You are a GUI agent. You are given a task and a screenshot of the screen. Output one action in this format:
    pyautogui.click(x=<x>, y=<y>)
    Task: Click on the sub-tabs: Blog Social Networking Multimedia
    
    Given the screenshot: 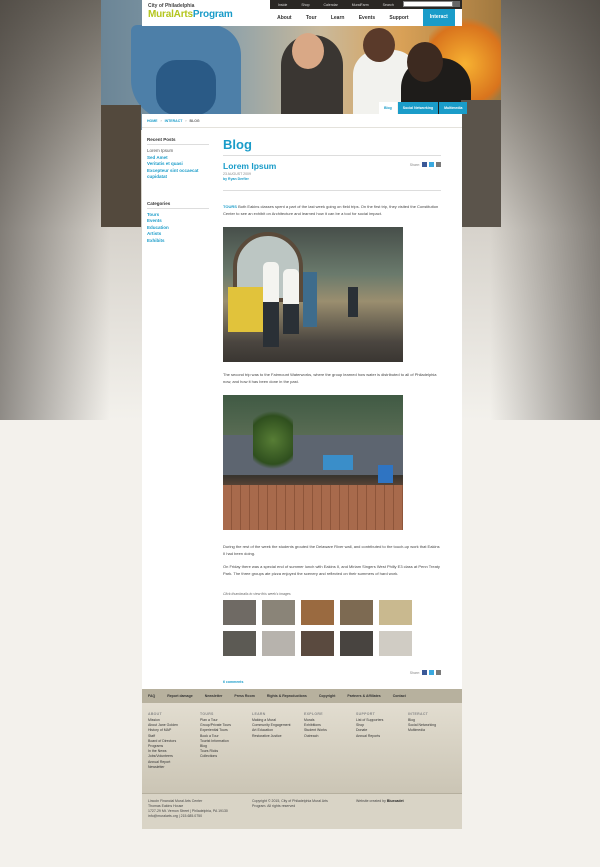 What is the action you would take?
    pyautogui.click(x=423, y=108)
    